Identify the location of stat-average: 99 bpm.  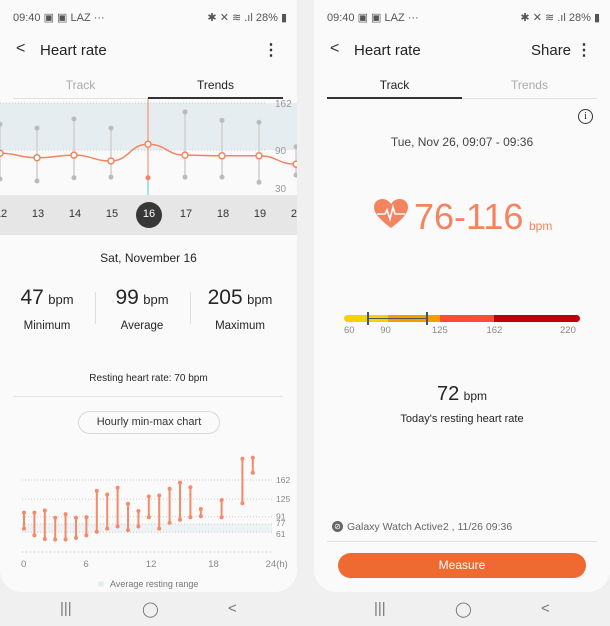
(142, 298).